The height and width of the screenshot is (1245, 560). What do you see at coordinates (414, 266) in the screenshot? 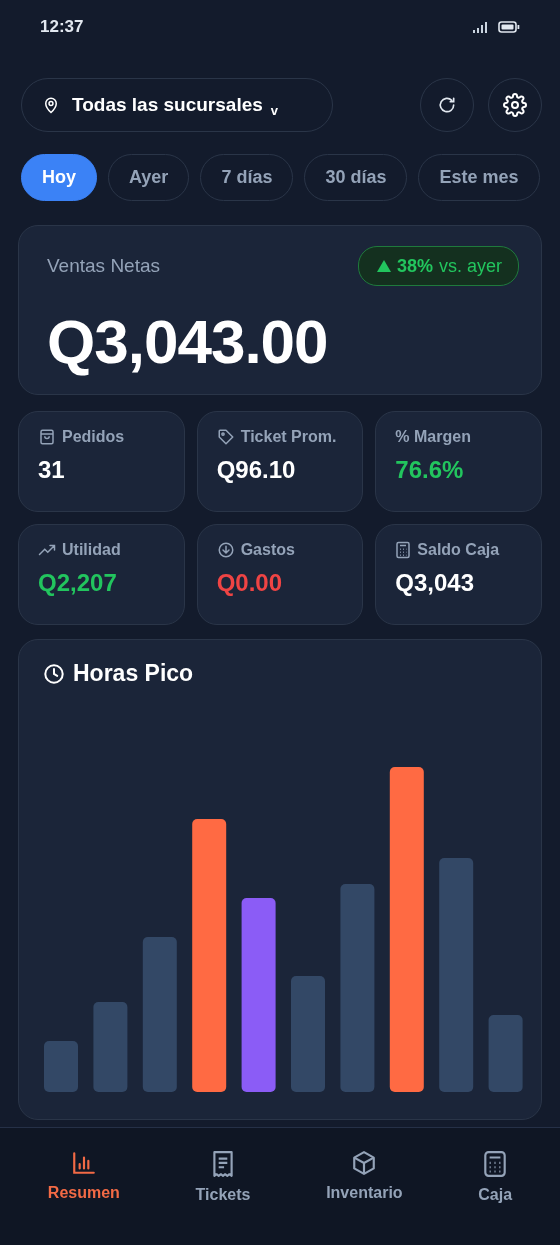
I see `change-percent: 38%` at bounding box center [414, 266].